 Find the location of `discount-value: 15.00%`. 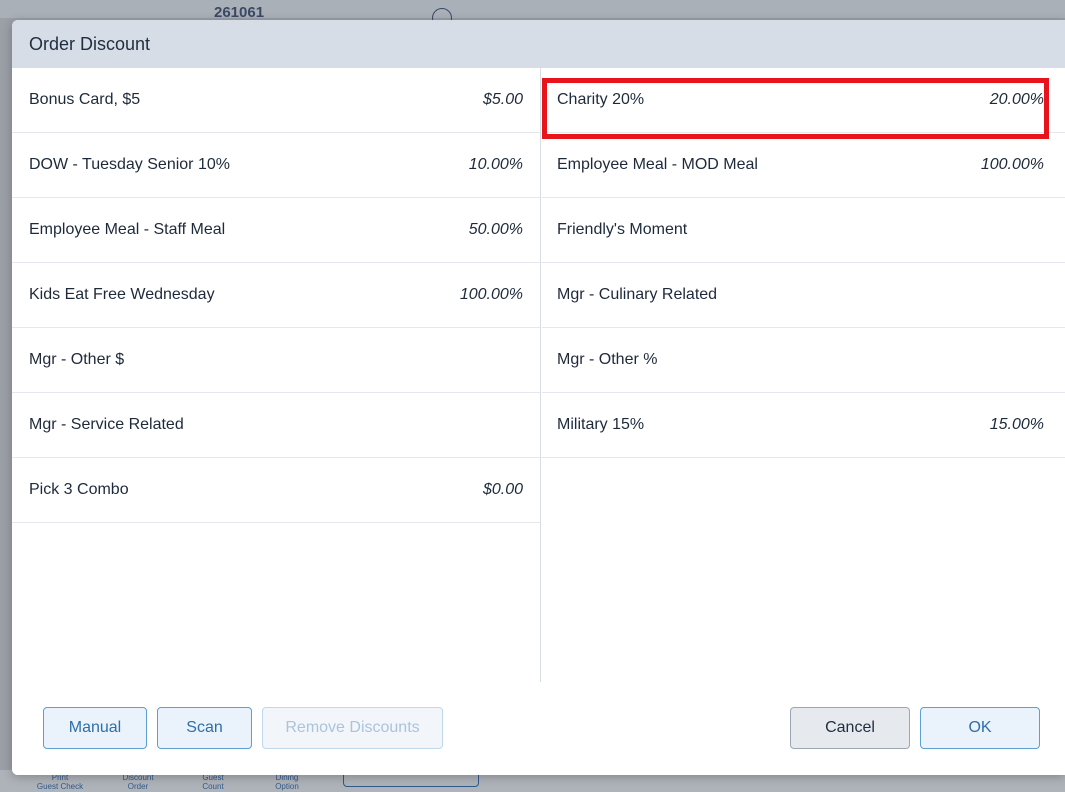

discount-value: 15.00% is located at coordinates (1016, 424).